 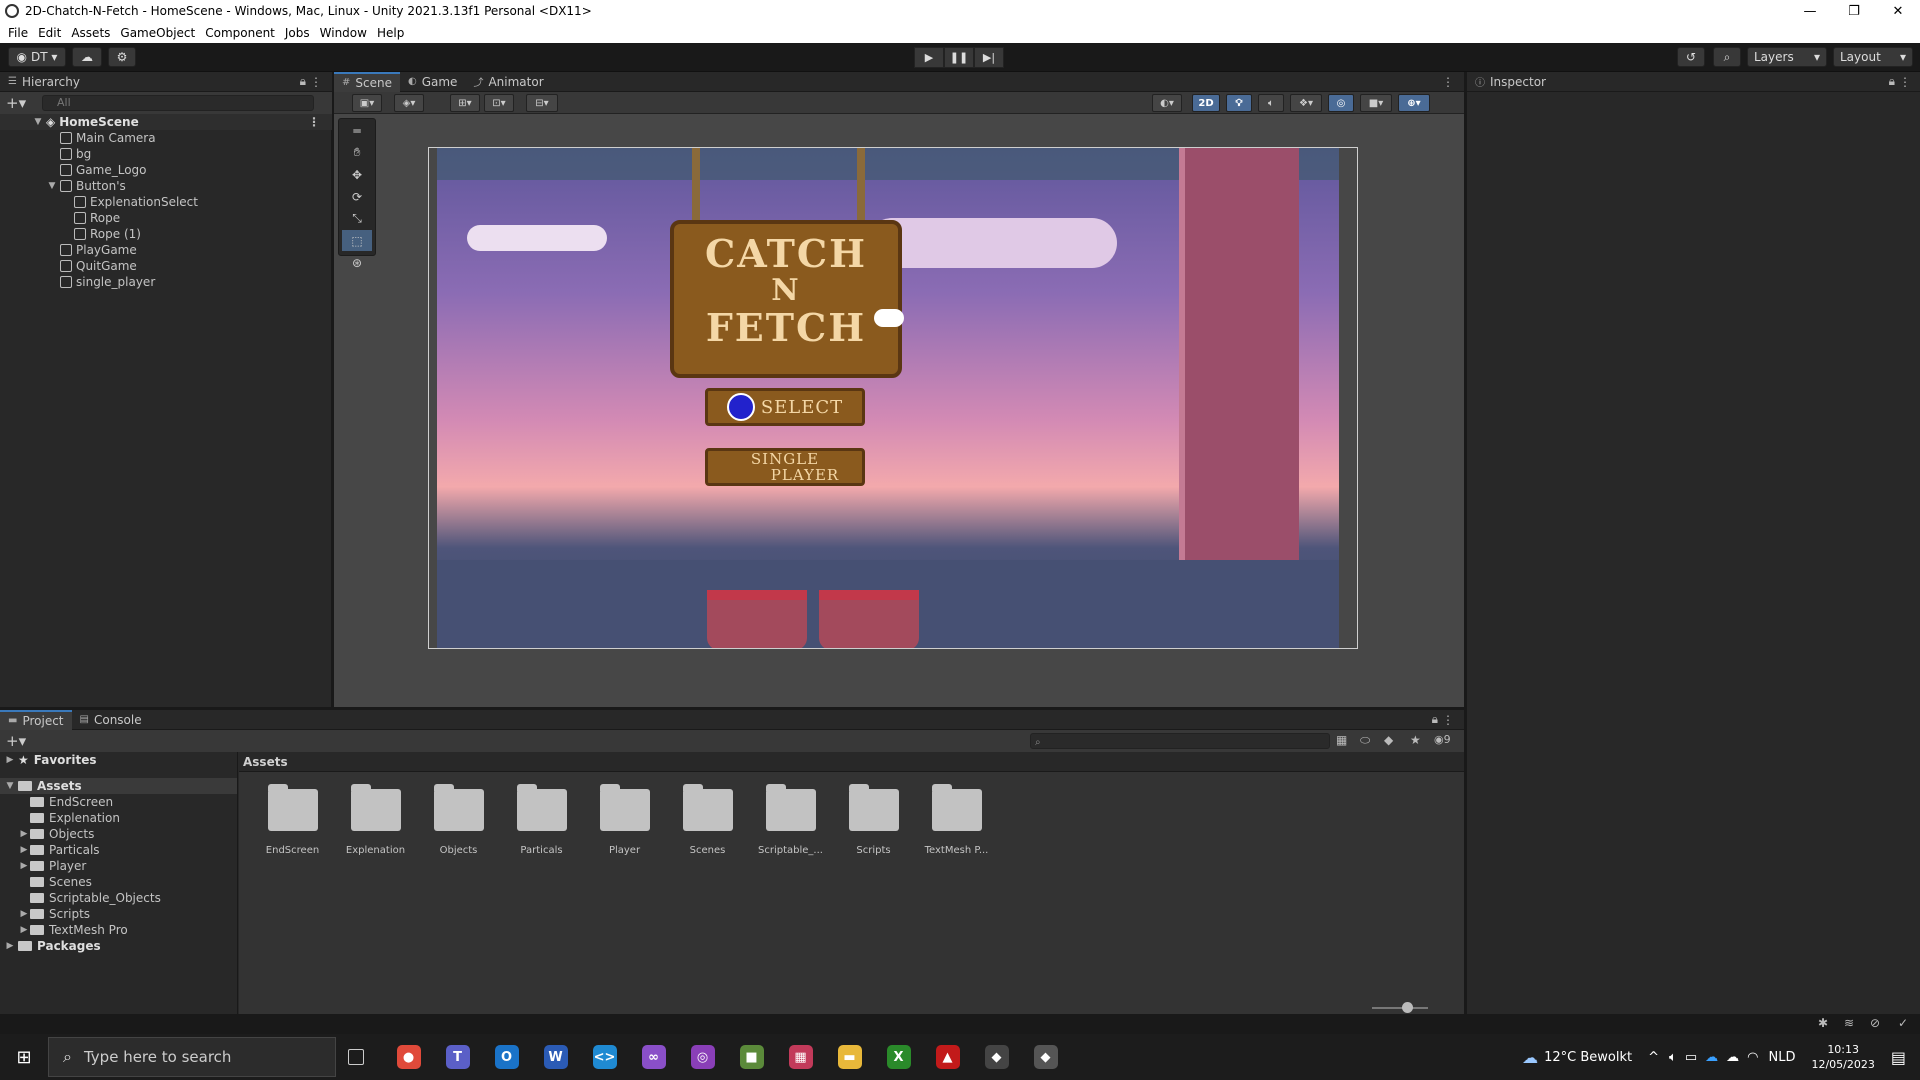 What do you see at coordinates (989, 57) in the screenshot?
I see `step-button: ▶|` at bounding box center [989, 57].